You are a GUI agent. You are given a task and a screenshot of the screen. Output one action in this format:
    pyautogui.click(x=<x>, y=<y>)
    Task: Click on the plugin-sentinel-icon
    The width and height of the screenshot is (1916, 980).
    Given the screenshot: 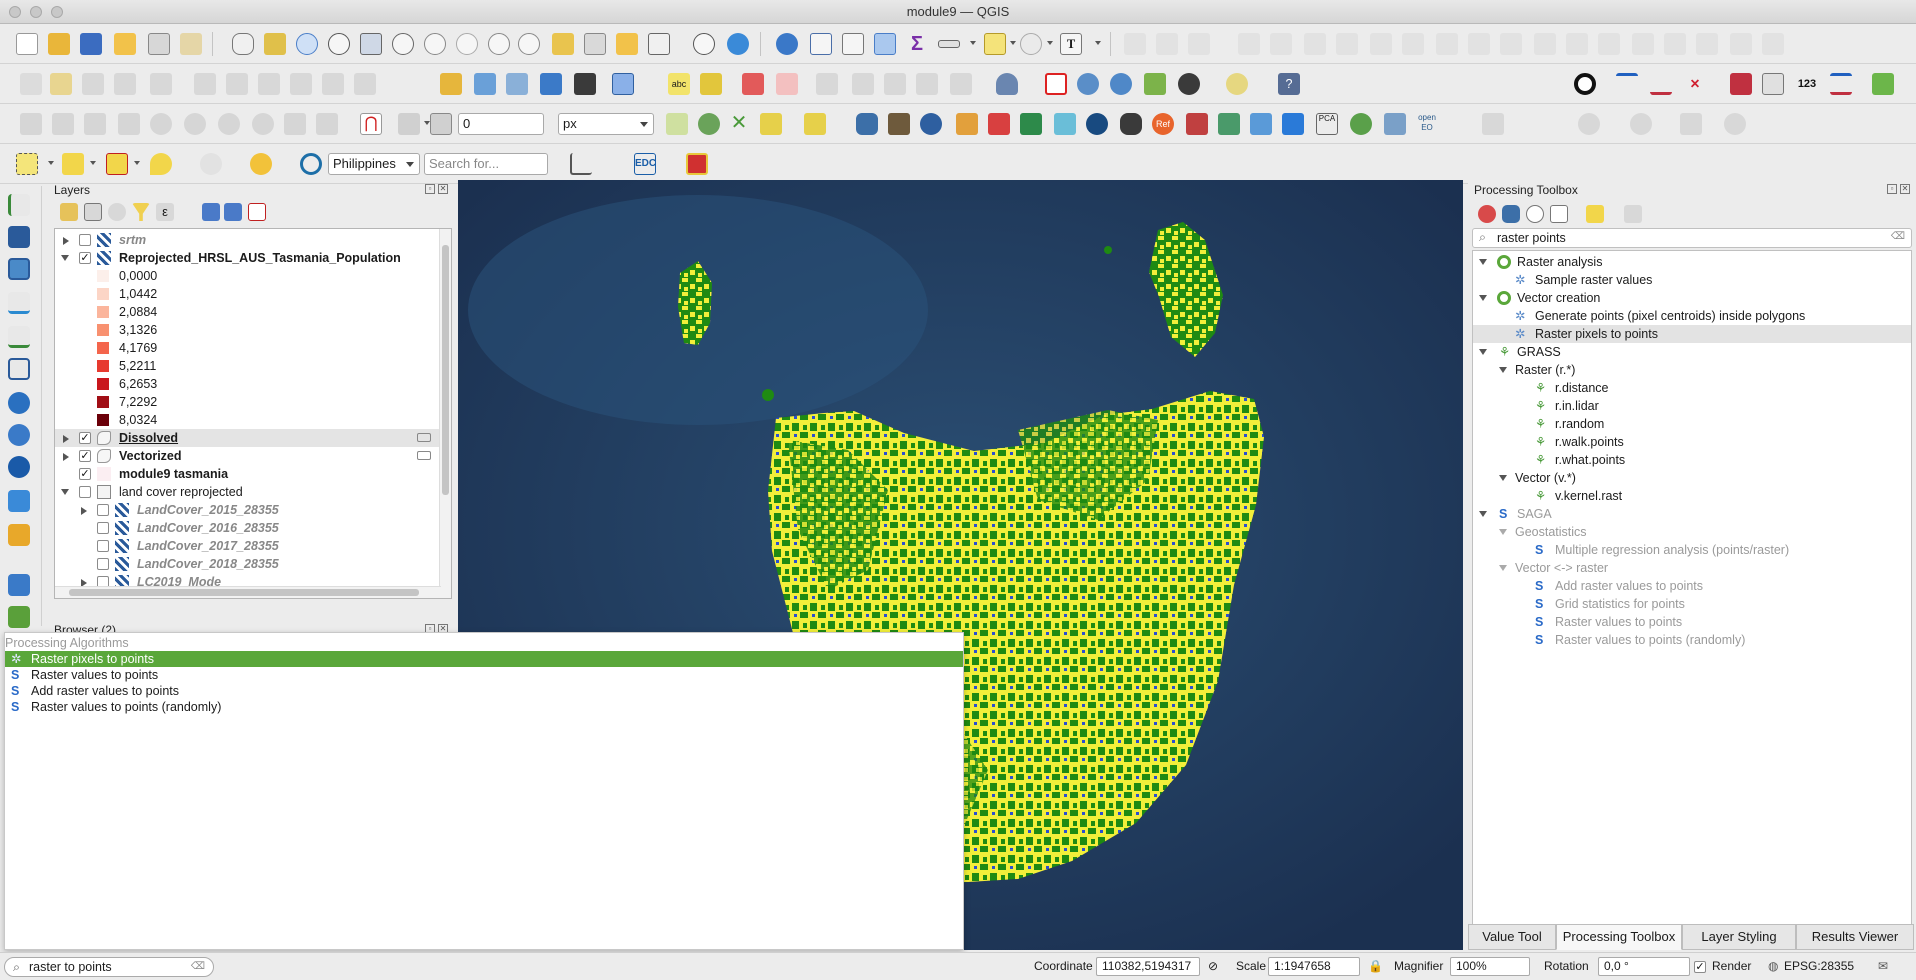 What is the action you would take?
    pyautogui.click(x=697, y=164)
    